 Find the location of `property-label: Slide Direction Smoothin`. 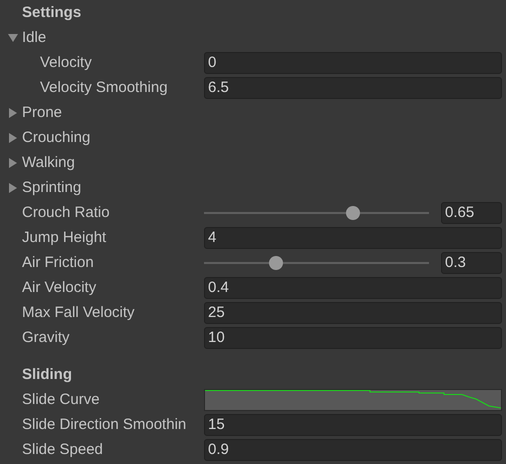

property-label: Slide Direction Smoothin is located at coordinates (104, 424).